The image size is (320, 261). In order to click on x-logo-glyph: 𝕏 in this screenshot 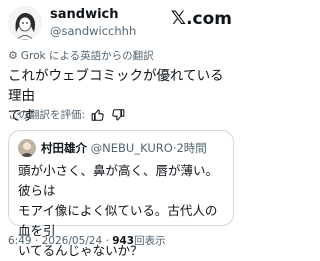, I will do `click(178, 18)`.